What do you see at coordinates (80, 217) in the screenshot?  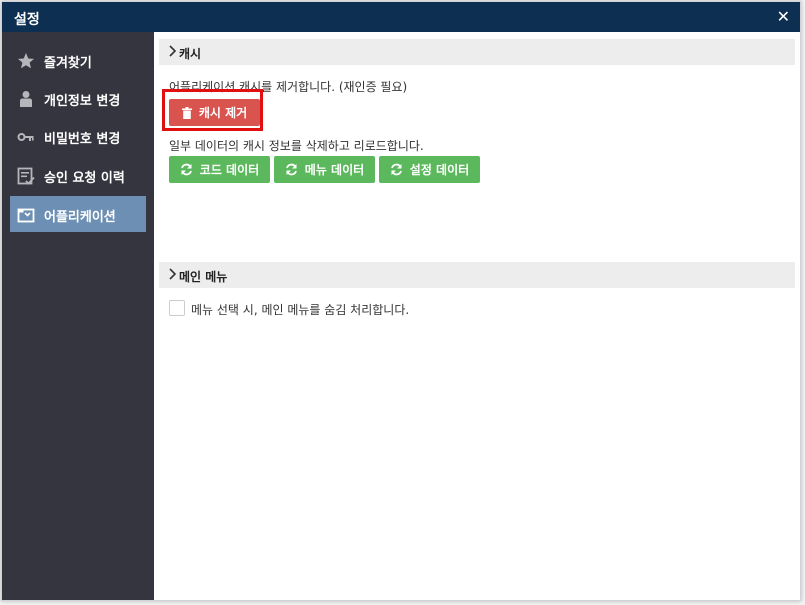 I see `sidebar-item-label: 어플리케이션` at bounding box center [80, 217].